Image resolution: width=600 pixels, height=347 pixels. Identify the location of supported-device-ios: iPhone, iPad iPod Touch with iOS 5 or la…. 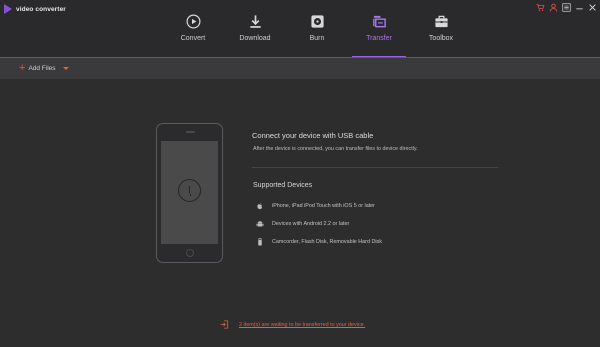
(315, 206).